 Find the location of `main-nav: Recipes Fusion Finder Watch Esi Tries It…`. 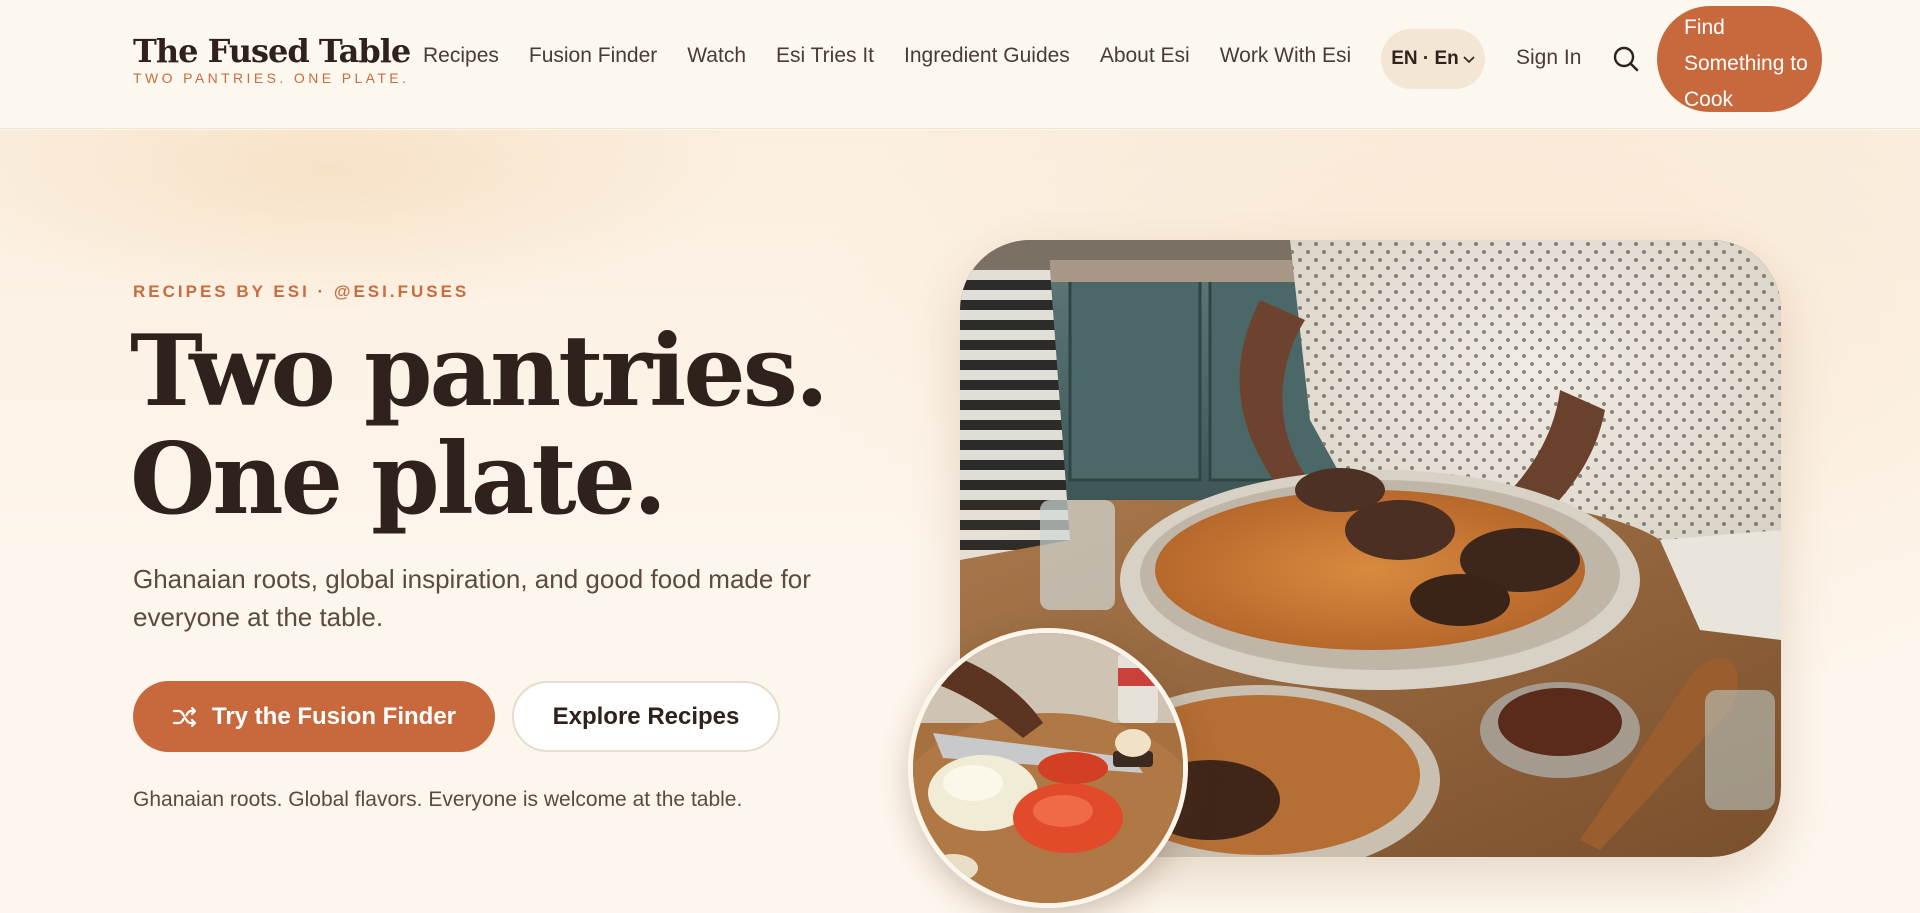

main-nav: Recipes Fusion Finder Watch Esi Tries It… is located at coordinates (902, 56).